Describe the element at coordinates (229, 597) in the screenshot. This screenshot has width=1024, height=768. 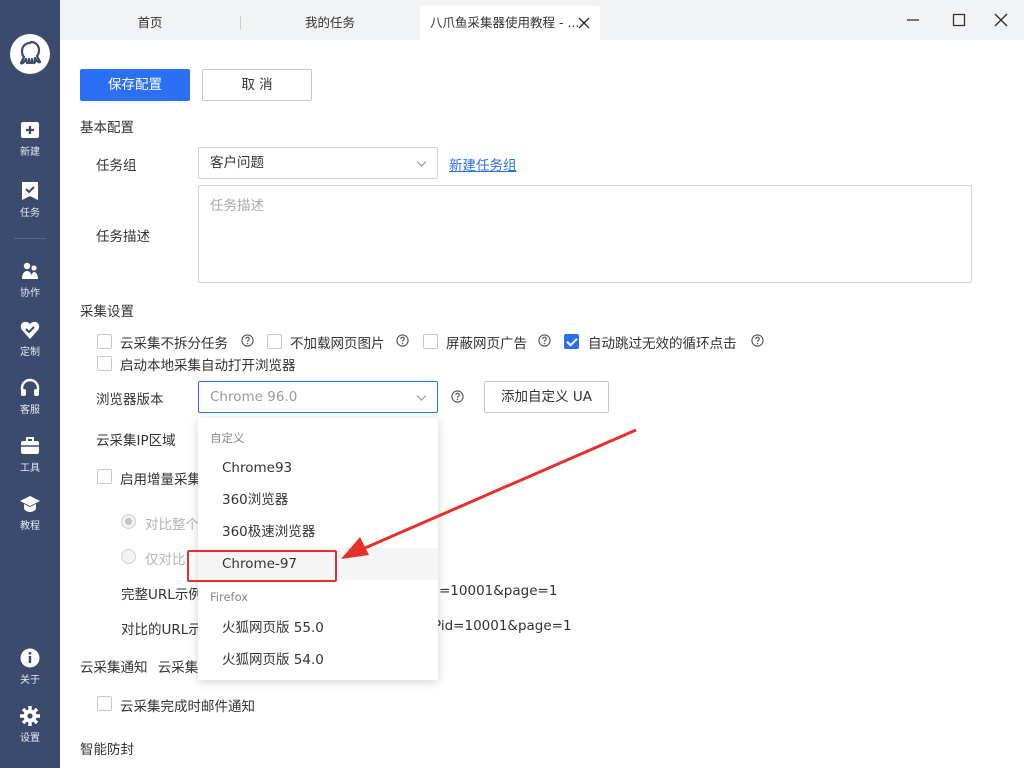
I see `dropdown-group-firefox: Firefox` at that location.